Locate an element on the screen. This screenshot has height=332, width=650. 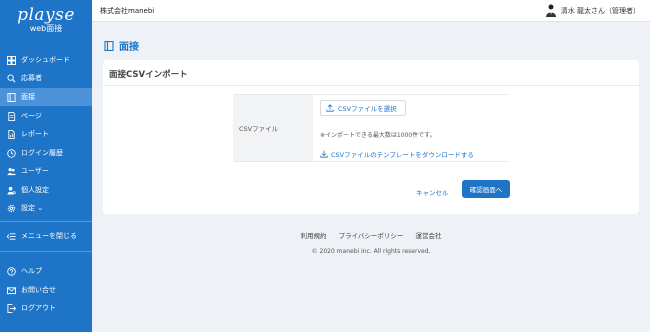
sidebar-item-interview: 面接 is located at coordinates (46, 97).